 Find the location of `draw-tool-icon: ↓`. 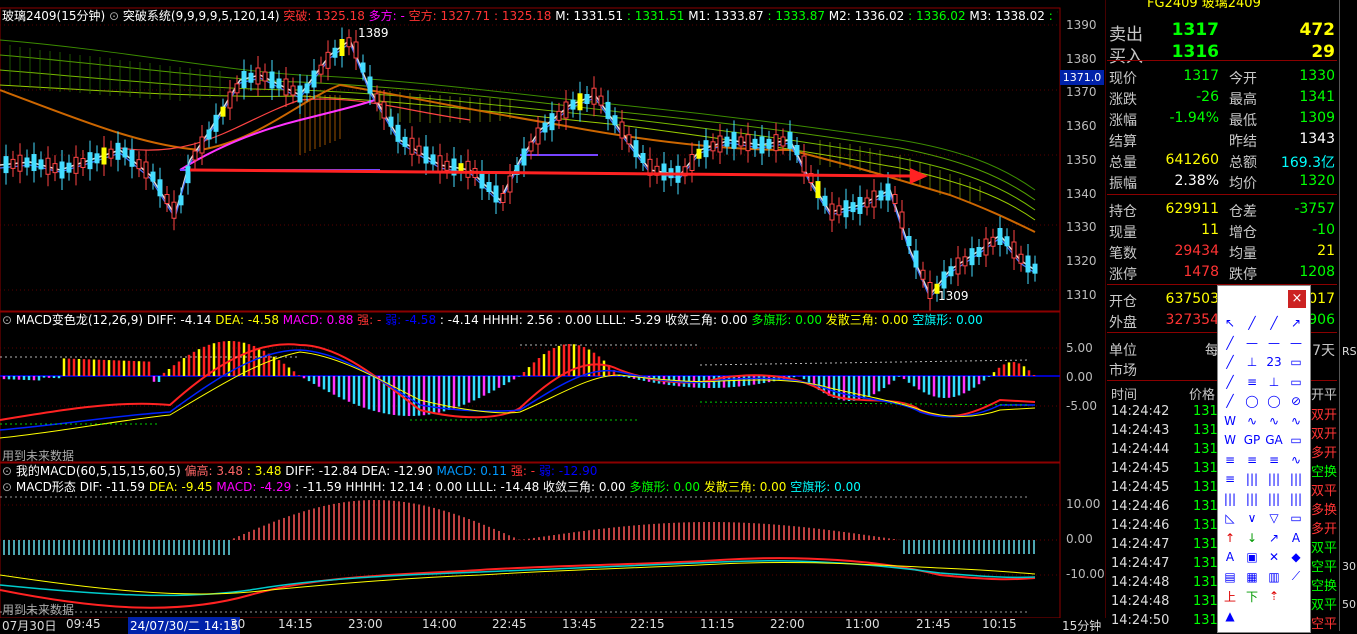

draw-tool-icon: ↓ is located at coordinates (1252, 538).